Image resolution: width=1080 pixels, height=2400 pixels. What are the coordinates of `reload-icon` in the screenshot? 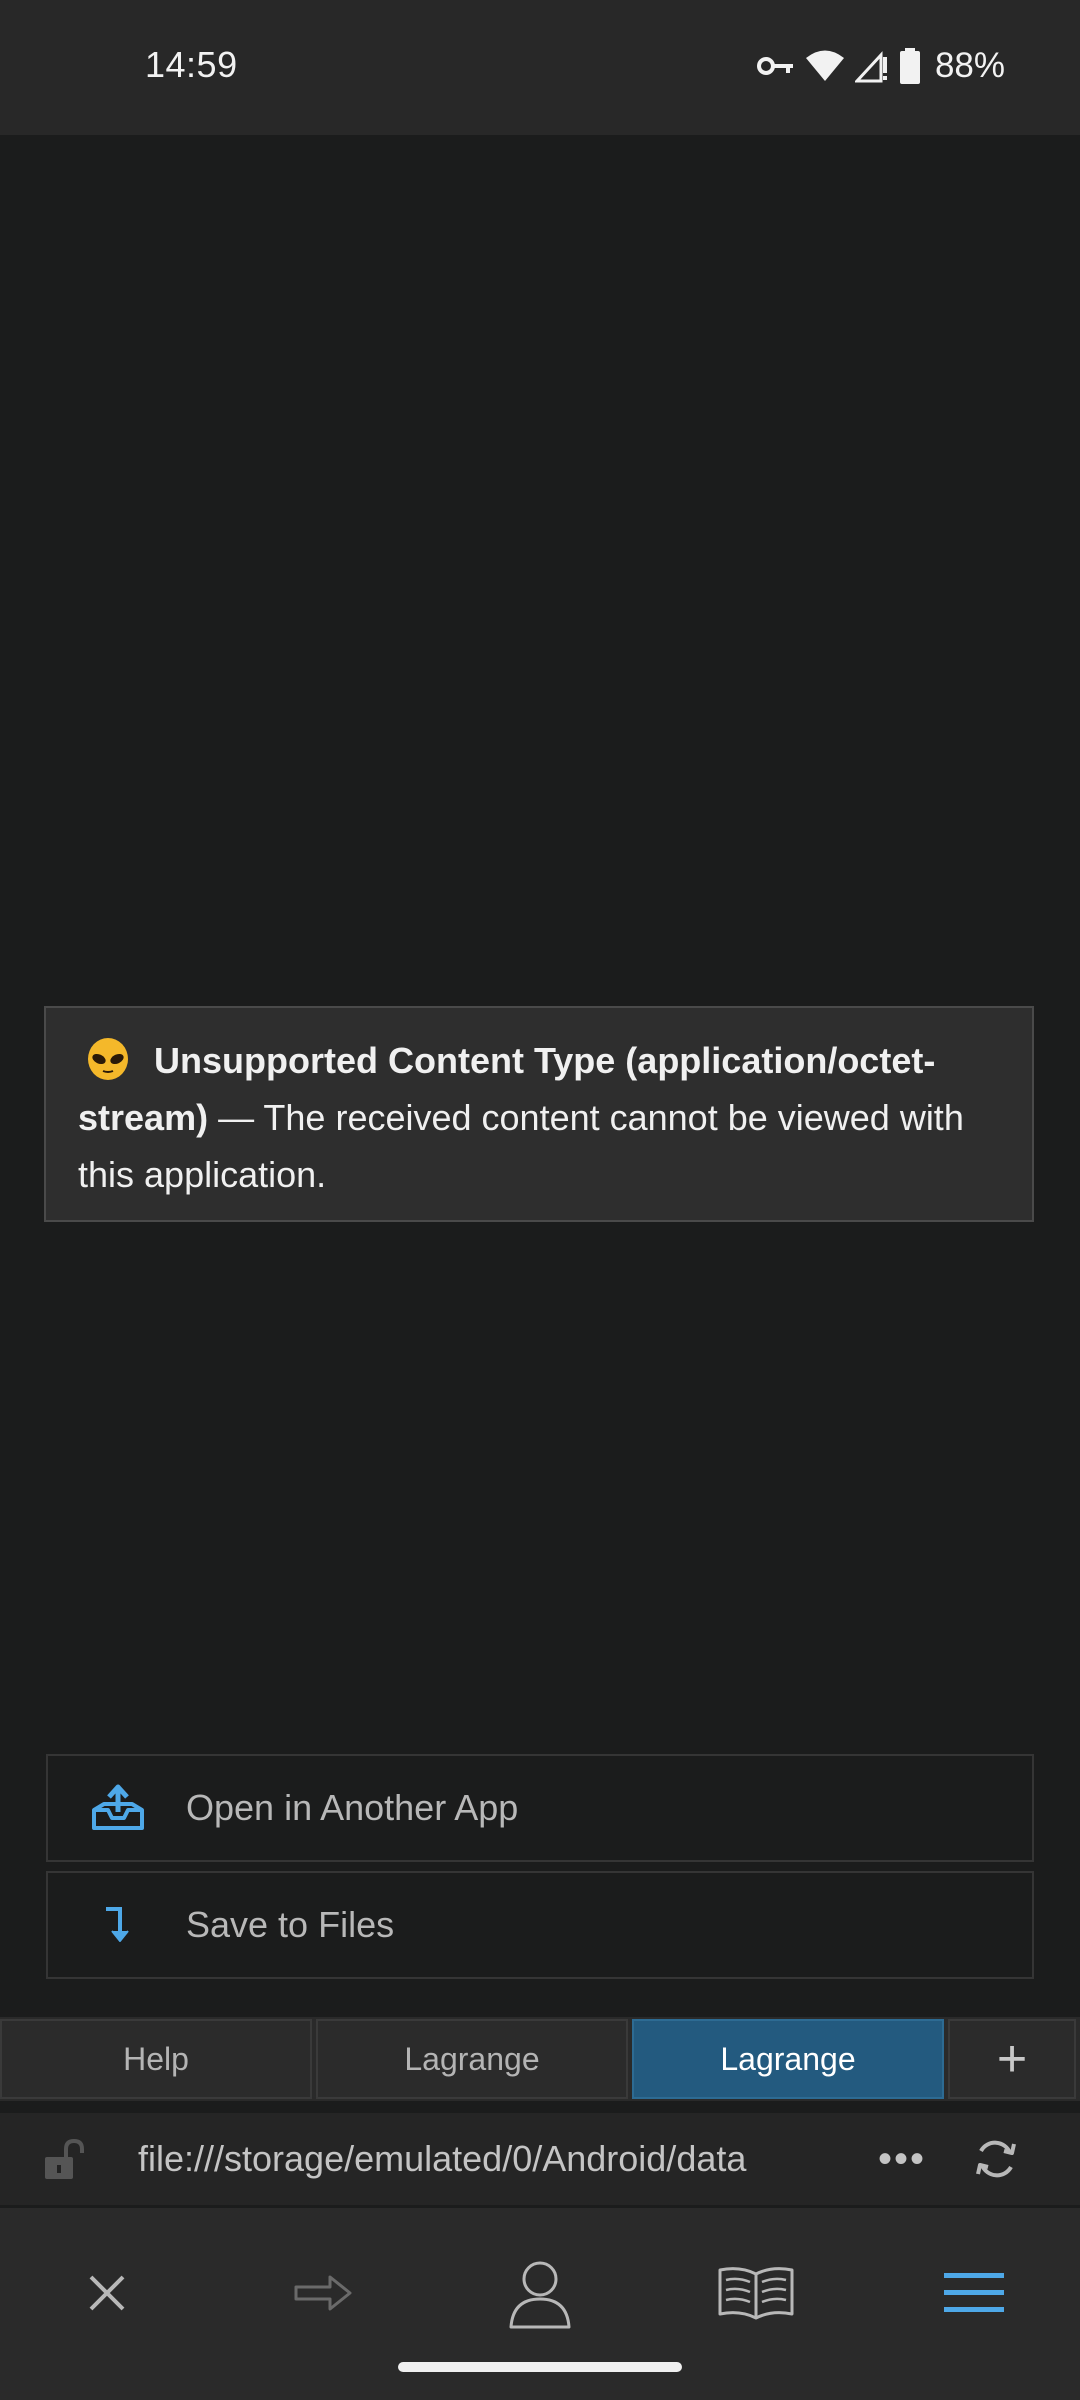 It's located at (996, 2159).